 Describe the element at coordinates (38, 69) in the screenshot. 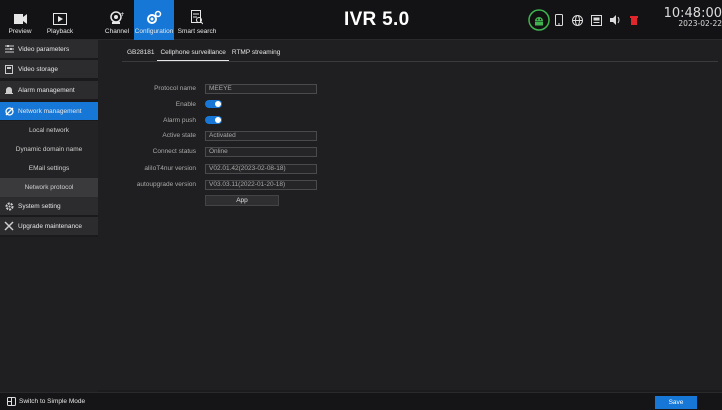

I see `sidebar-item-label: Video storage` at that location.